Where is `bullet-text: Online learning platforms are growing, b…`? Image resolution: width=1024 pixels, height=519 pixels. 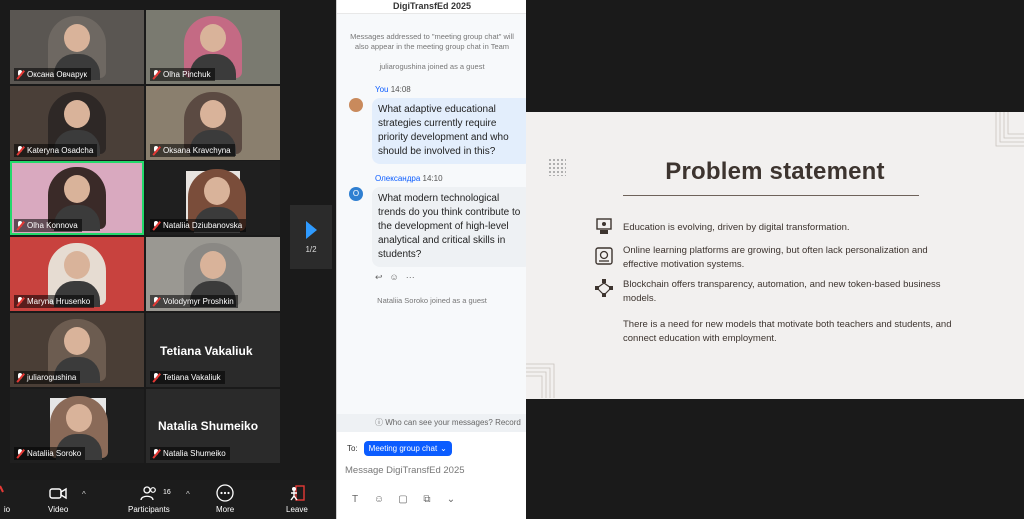
bullet-text: Online learning platforms are growing, b… is located at coordinates (775, 257).